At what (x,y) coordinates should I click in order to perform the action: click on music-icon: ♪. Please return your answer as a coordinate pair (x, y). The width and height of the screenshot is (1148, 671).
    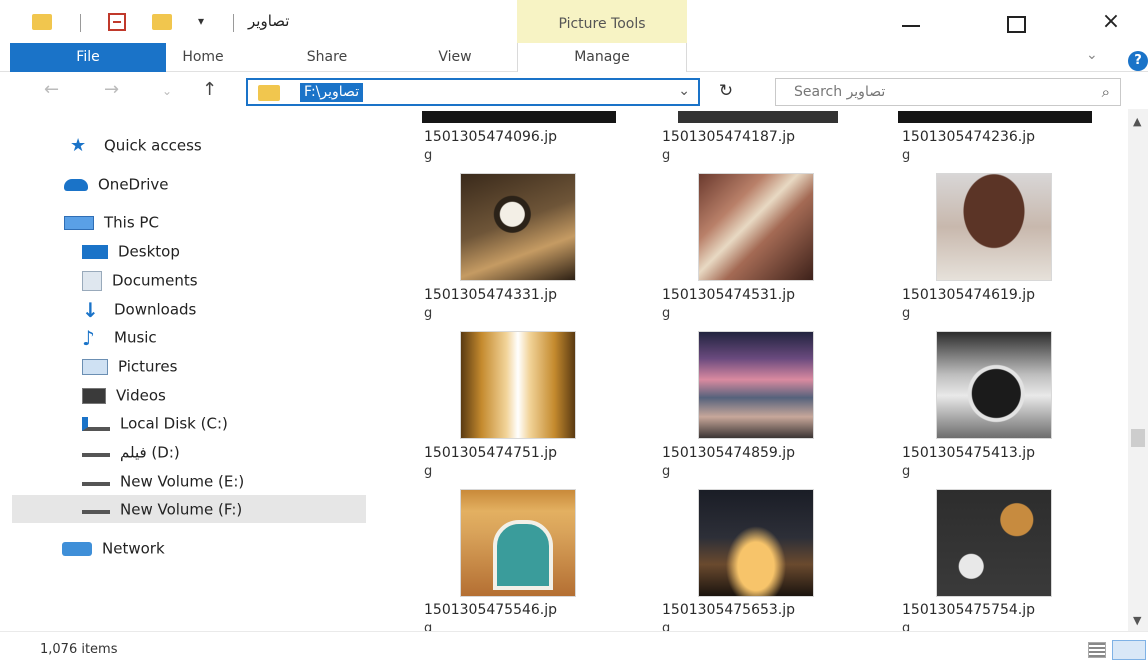
    Looking at the image, I should click on (88, 337).